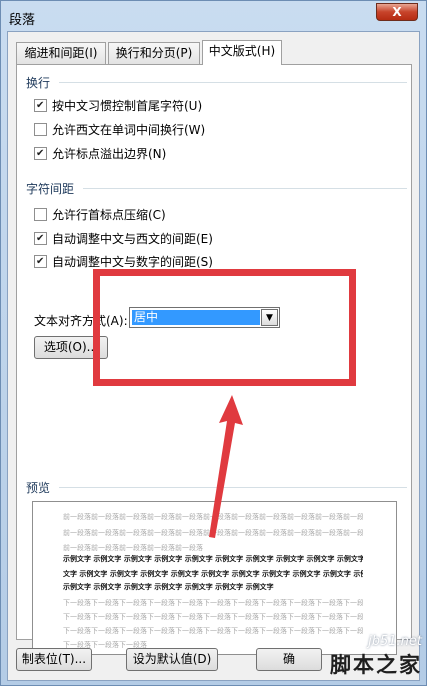 The width and height of the screenshot is (427, 686). I want to click on watermark-brand: 脚本之家, so click(376, 665).